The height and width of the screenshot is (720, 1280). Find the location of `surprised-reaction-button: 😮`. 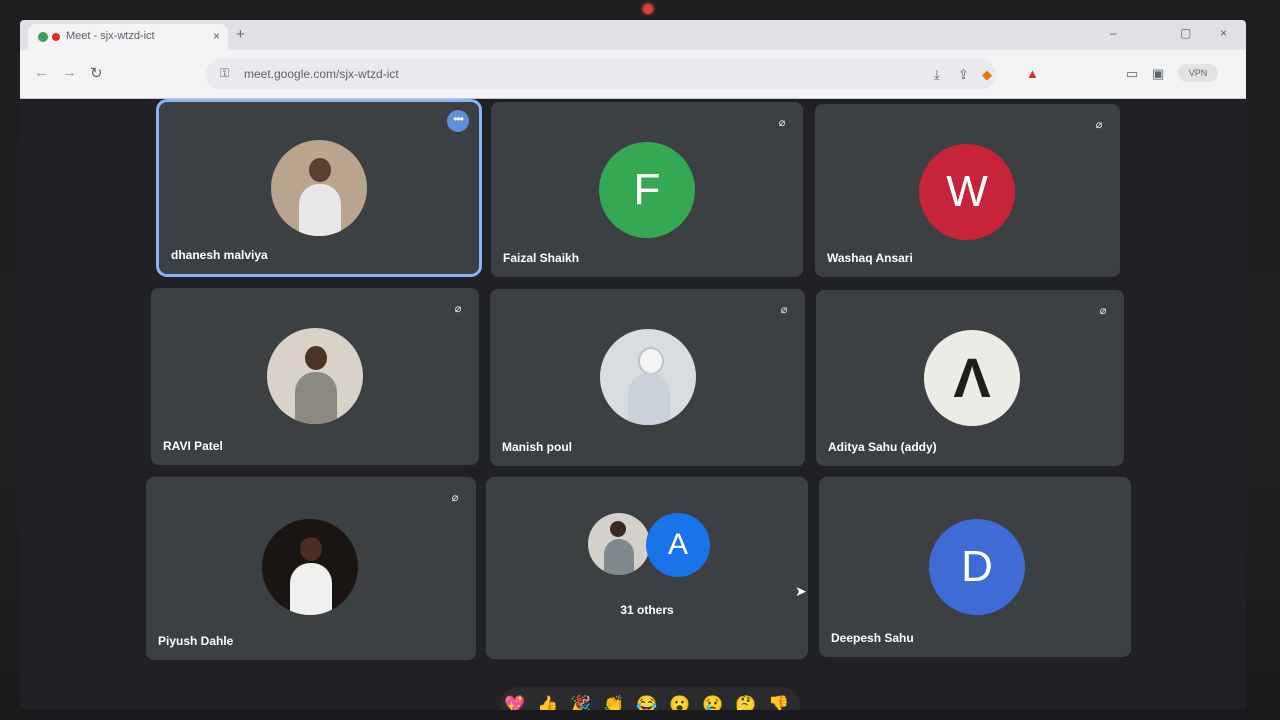

surprised-reaction-button: 😮 is located at coordinates (679, 702).